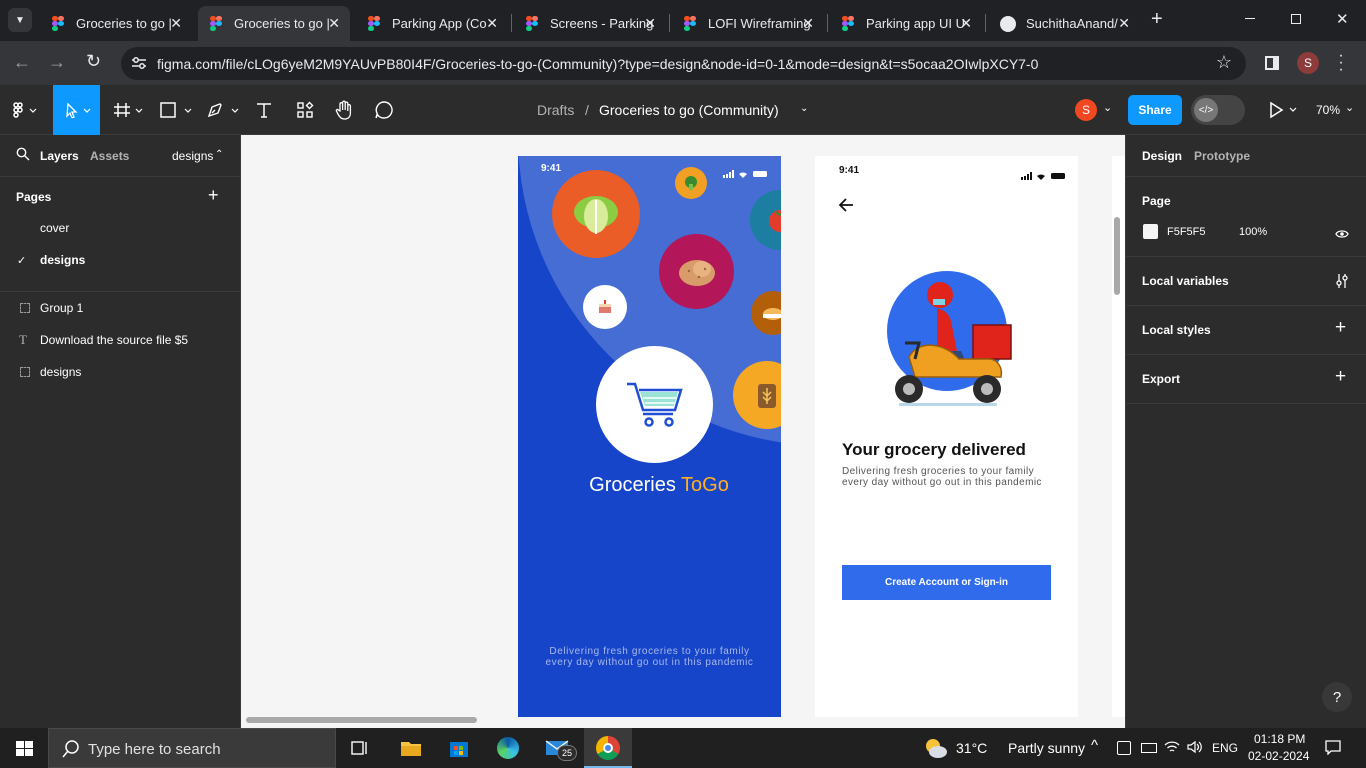 The image size is (1366, 768). Describe the element at coordinates (192, 156) in the screenshot. I see `page-dropdown: designs` at that location.